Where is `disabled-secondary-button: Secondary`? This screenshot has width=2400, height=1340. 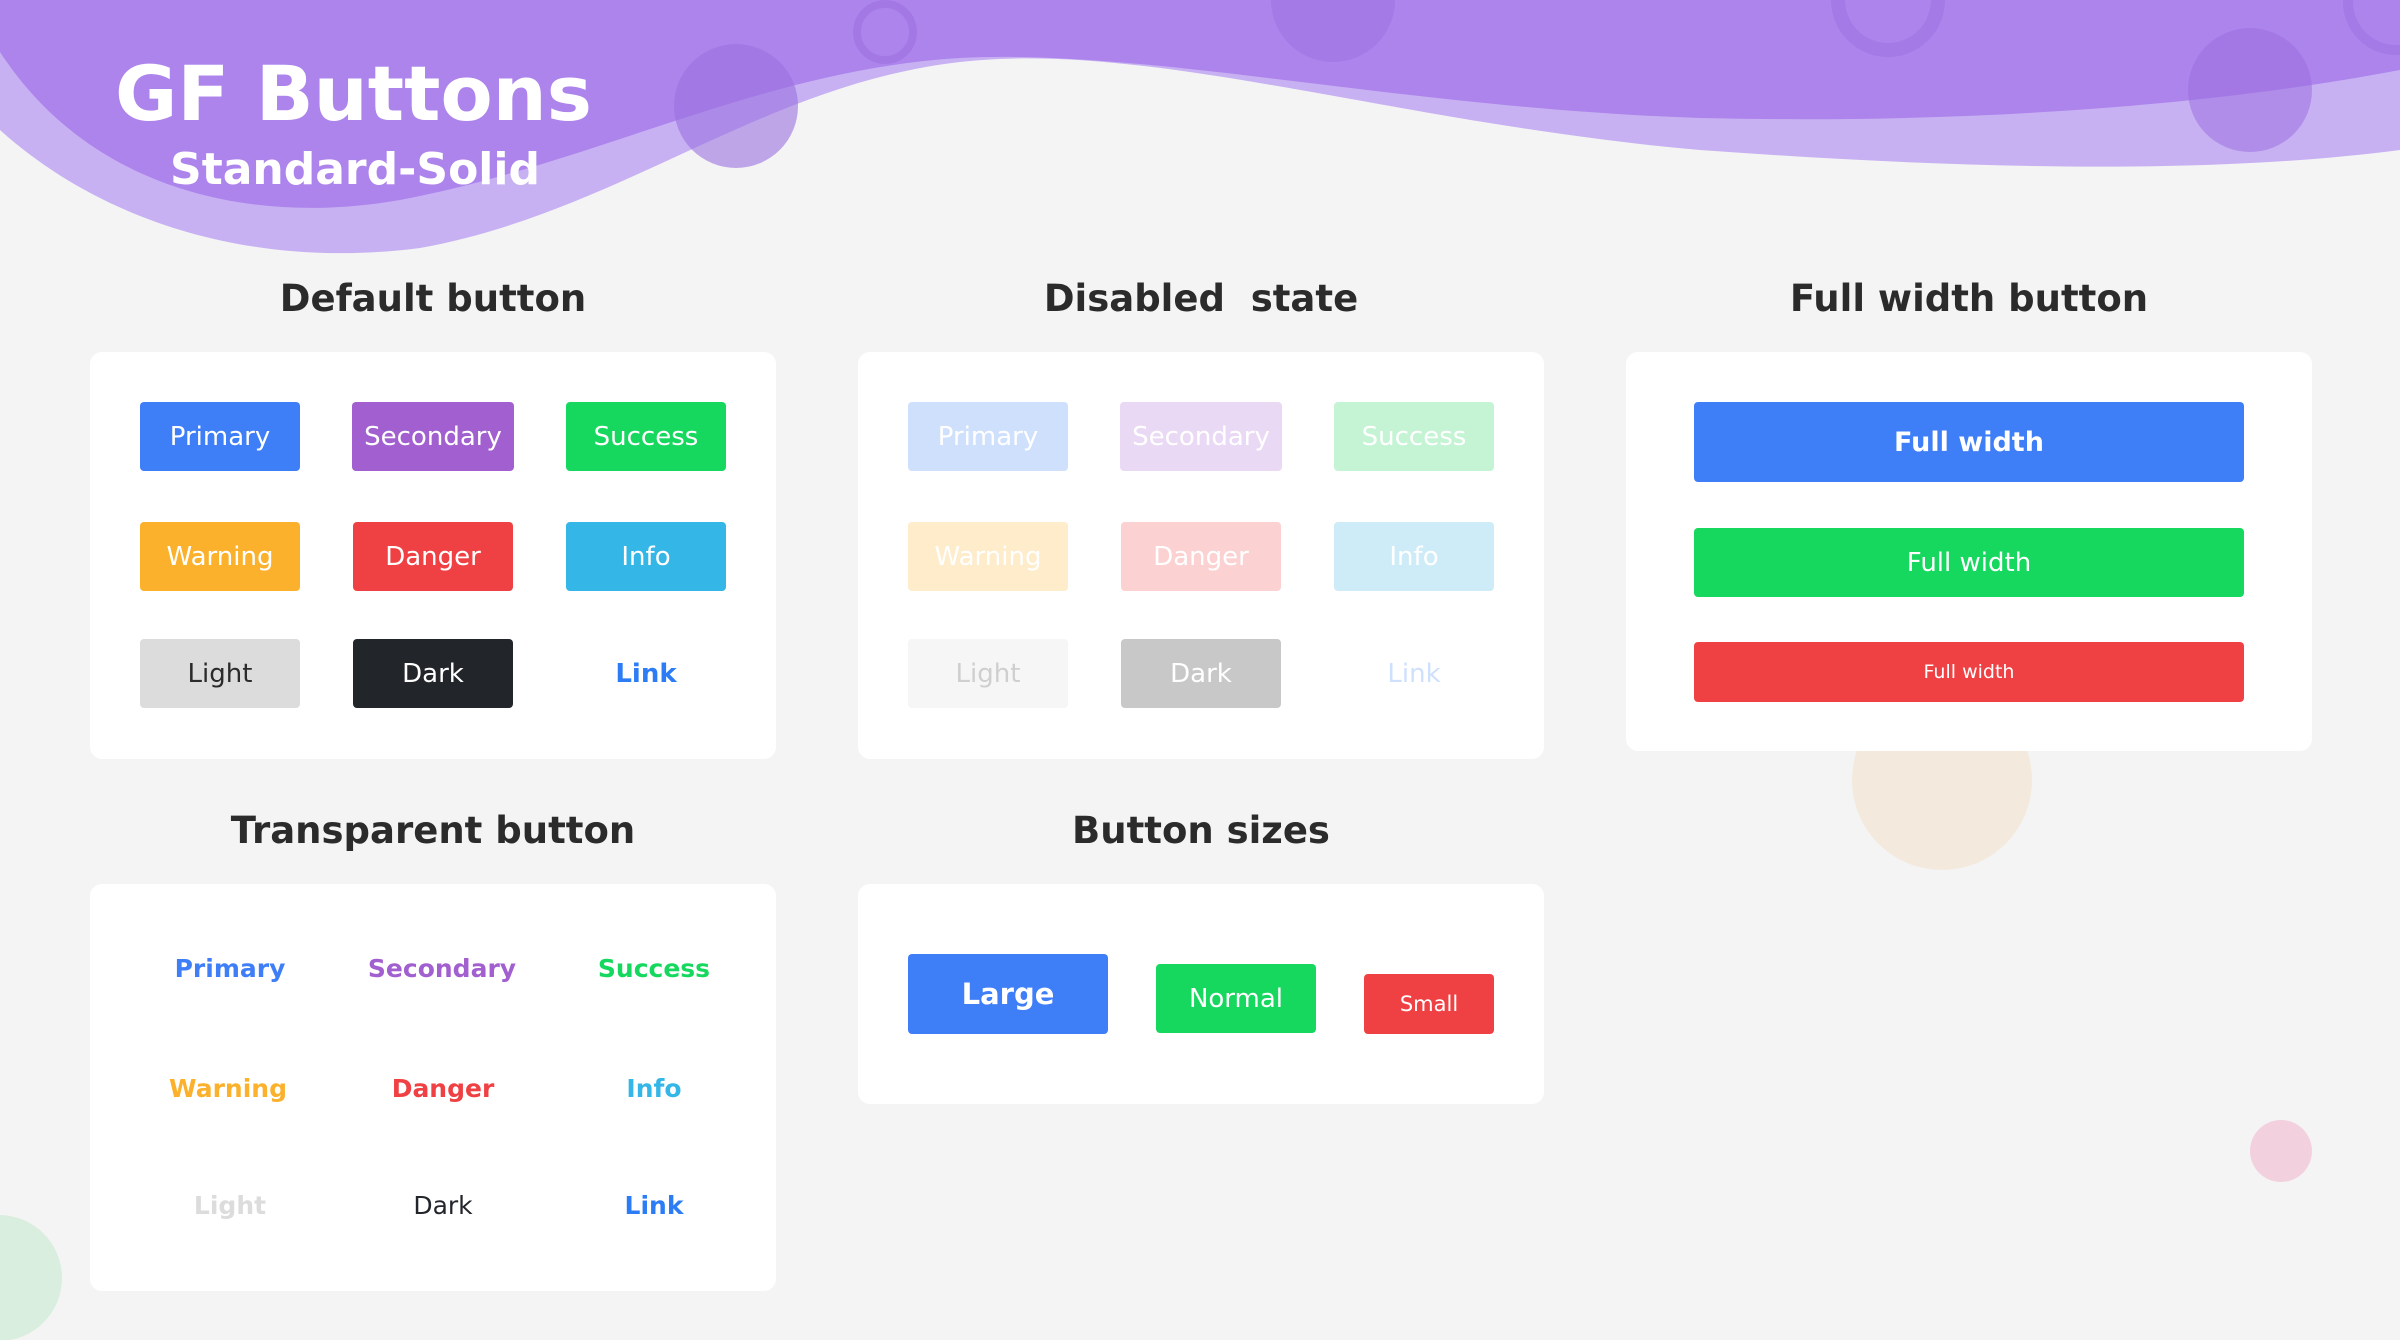 disabled-secondary-button: Secondary is located at coordinates (1201, 436).